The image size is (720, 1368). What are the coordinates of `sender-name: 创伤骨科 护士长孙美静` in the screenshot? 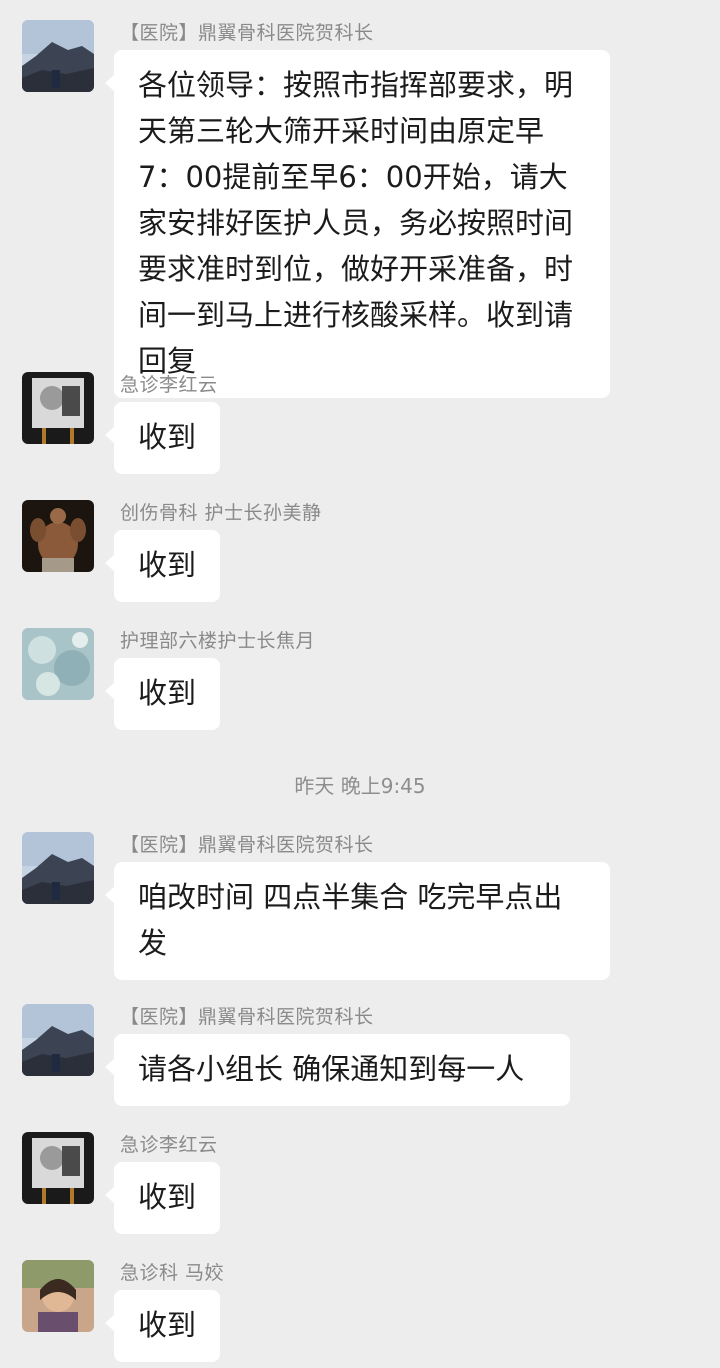 It's located at (221, 513).